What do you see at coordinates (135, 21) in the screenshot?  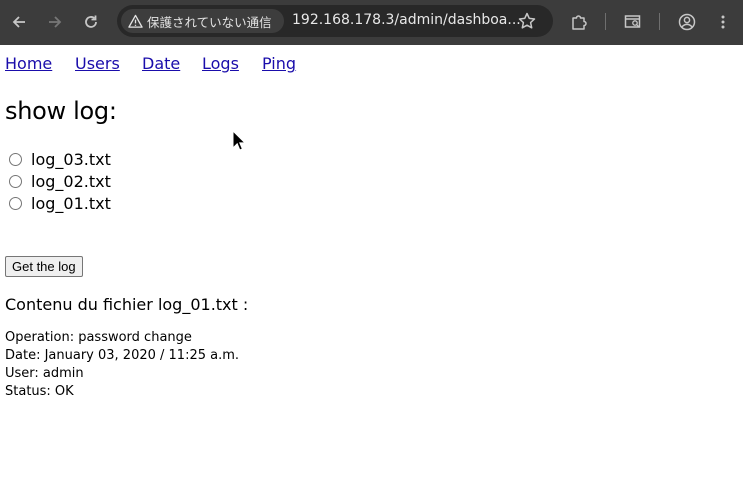 I see `warning-icon` at bounding box center [135, 21].